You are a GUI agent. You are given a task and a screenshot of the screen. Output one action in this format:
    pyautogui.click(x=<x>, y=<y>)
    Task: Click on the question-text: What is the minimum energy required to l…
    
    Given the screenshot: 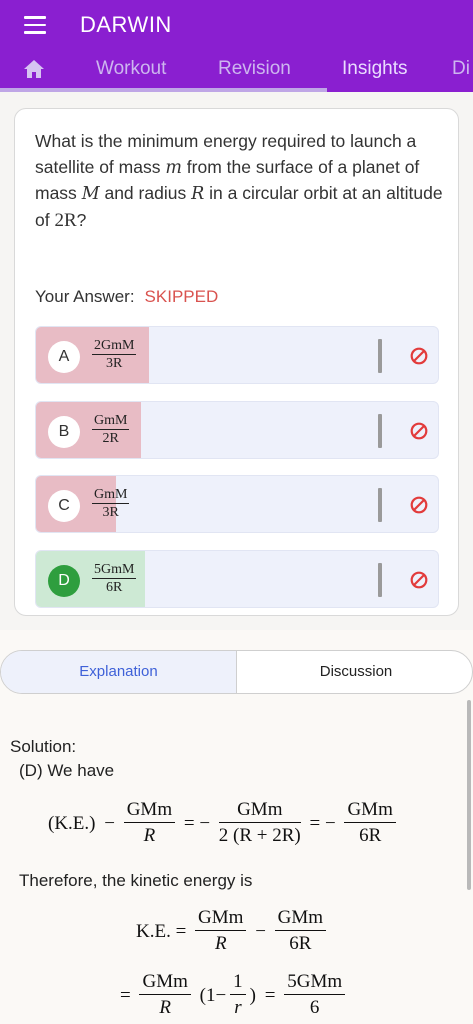 What is the action you would take?
    pyautogui.click(x=239, y=181)
    